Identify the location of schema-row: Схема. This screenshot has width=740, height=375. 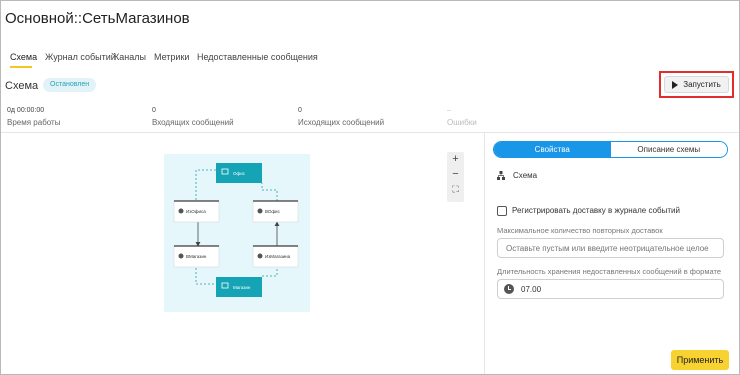
(517, 175).